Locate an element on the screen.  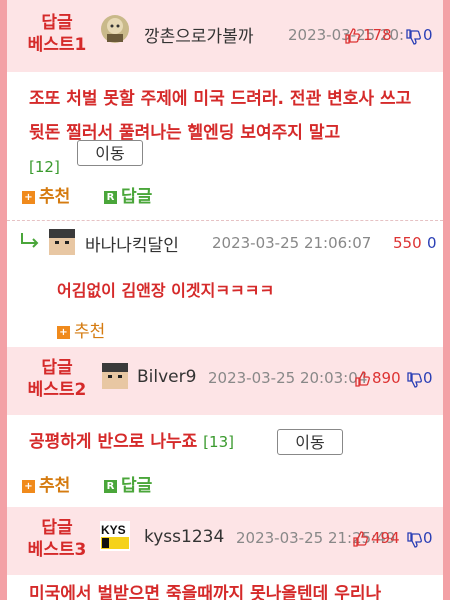
upvote-count: 890 is located at coordinates (386, 378).